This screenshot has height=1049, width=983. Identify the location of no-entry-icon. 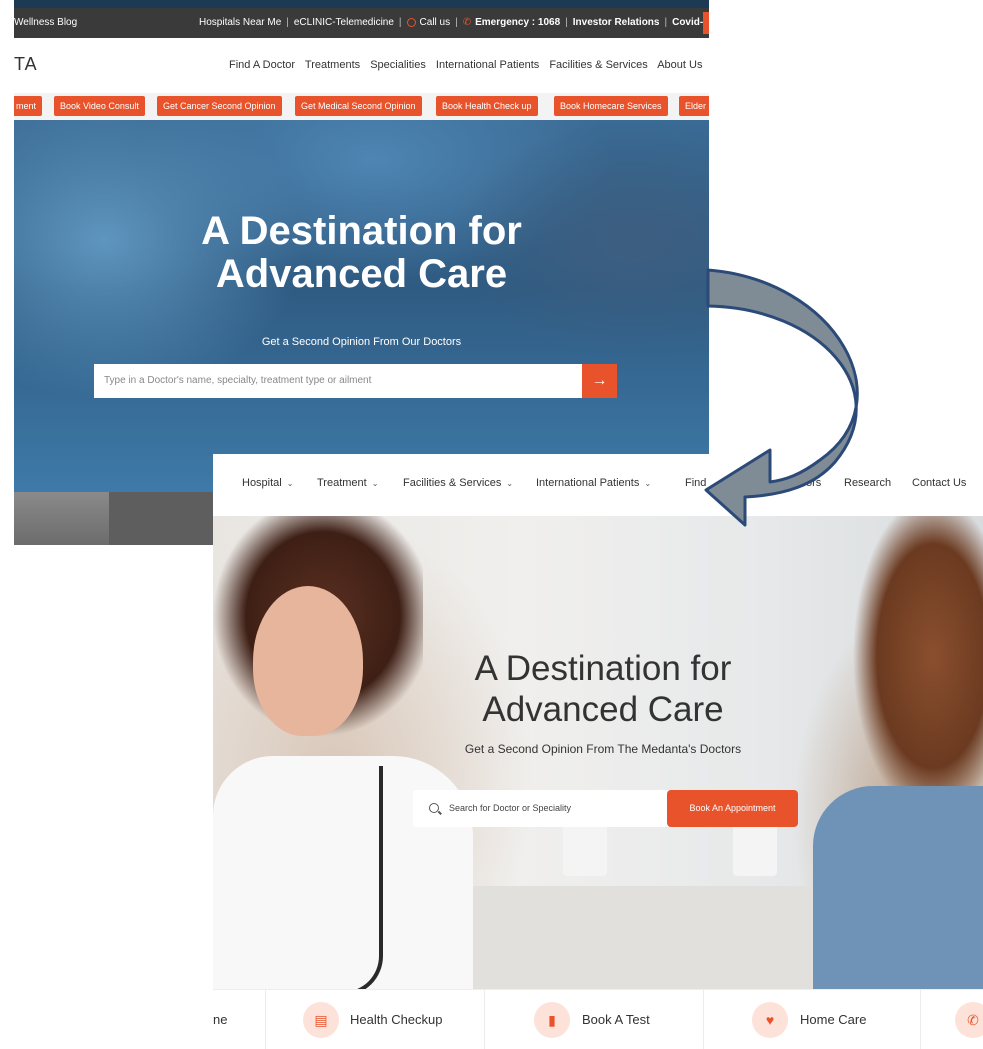
(411, 22).